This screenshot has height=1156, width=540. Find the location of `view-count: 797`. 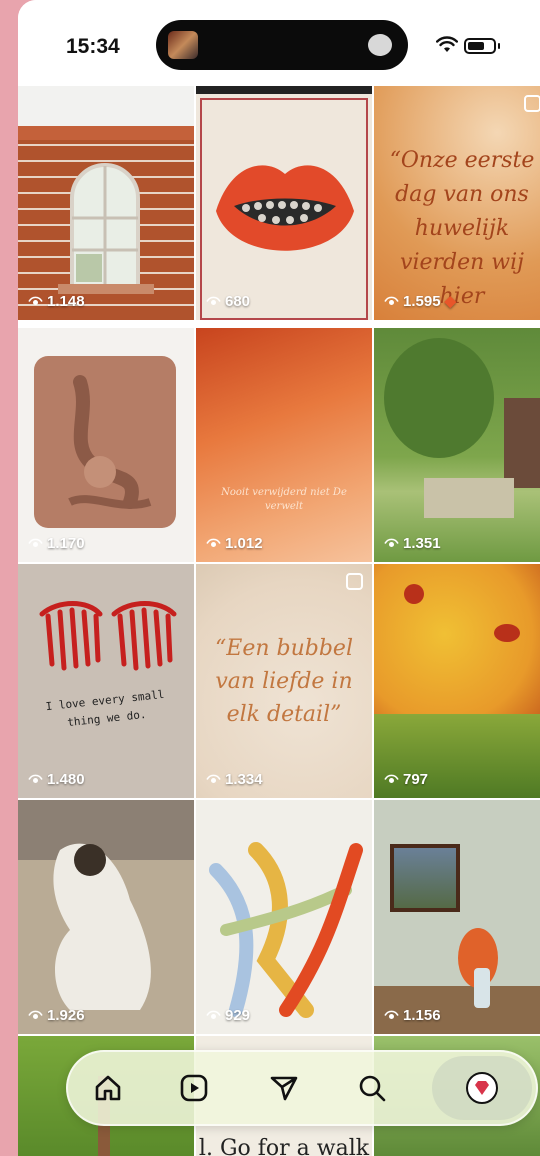

view-count: 797 is located at coordinates (406, 779).